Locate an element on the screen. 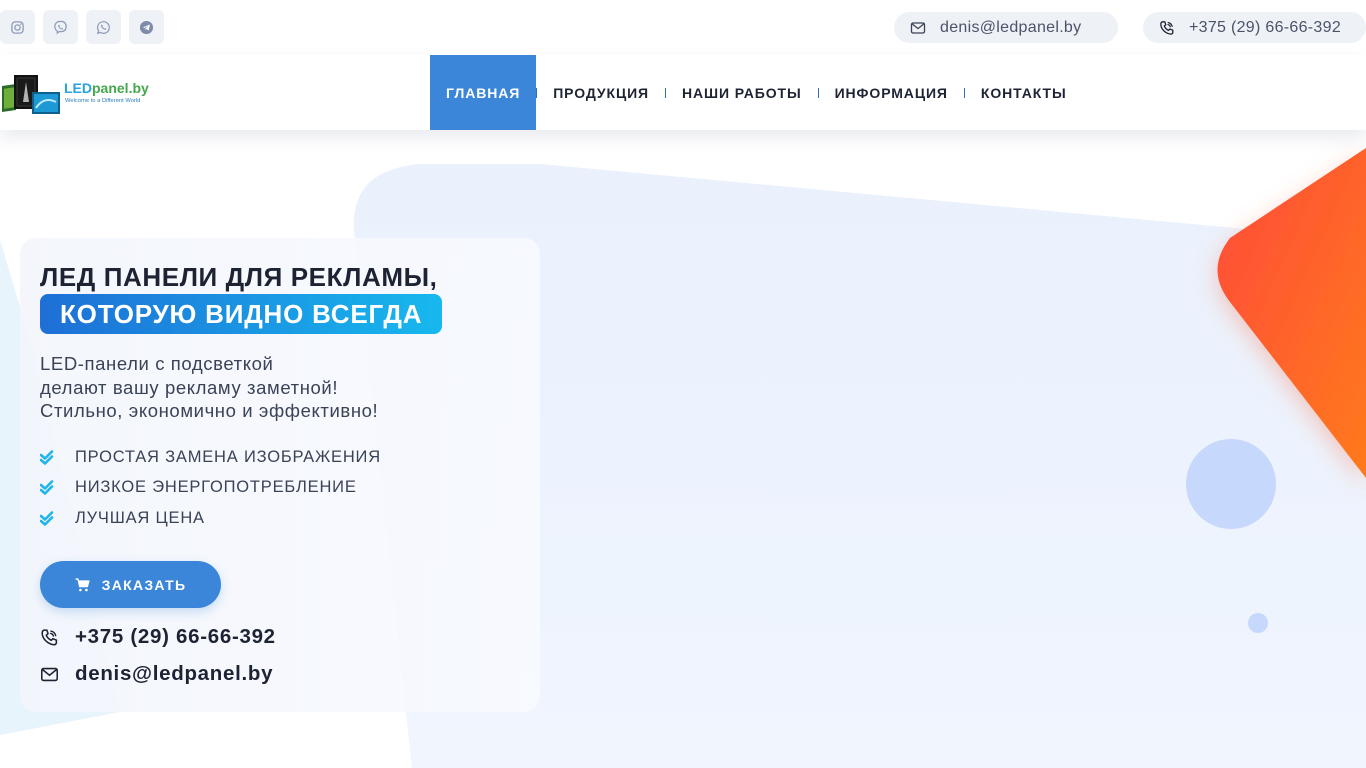  hero-description-line: LED-панели с подсветкой is located at coordinates (157, 363).